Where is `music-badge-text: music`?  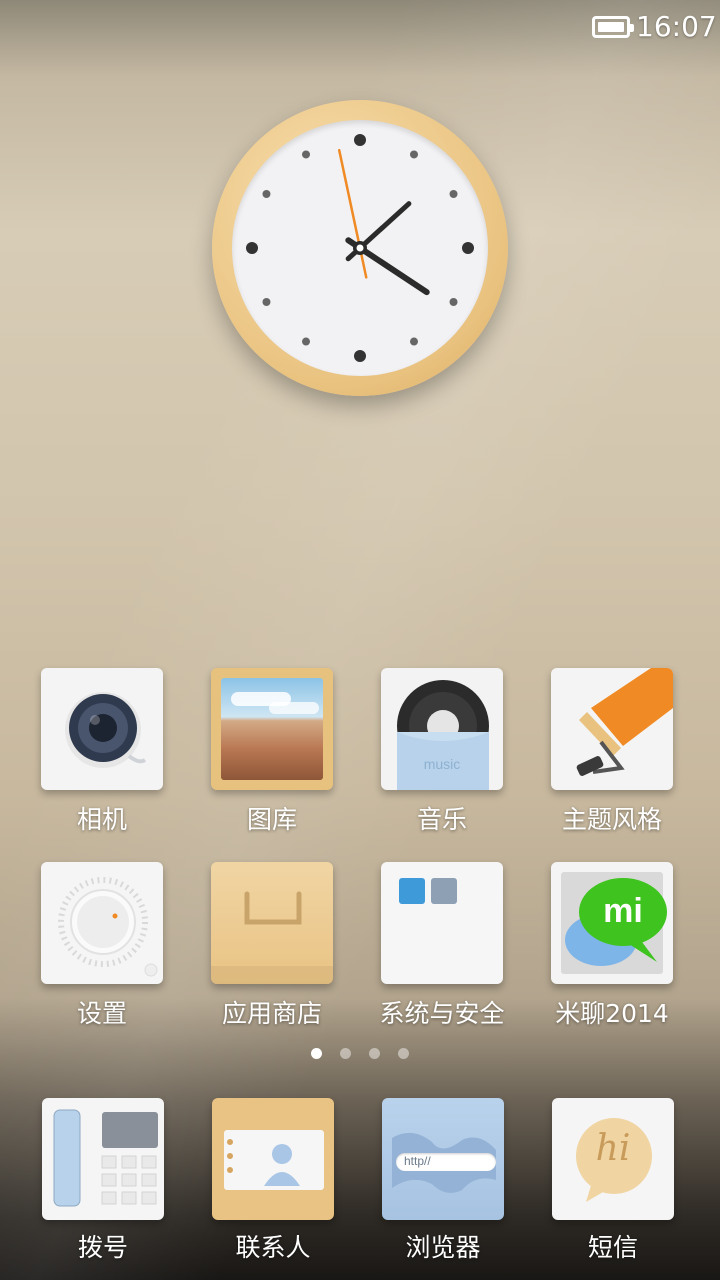 music-badge-text: music is located at coordinates (442, 764).